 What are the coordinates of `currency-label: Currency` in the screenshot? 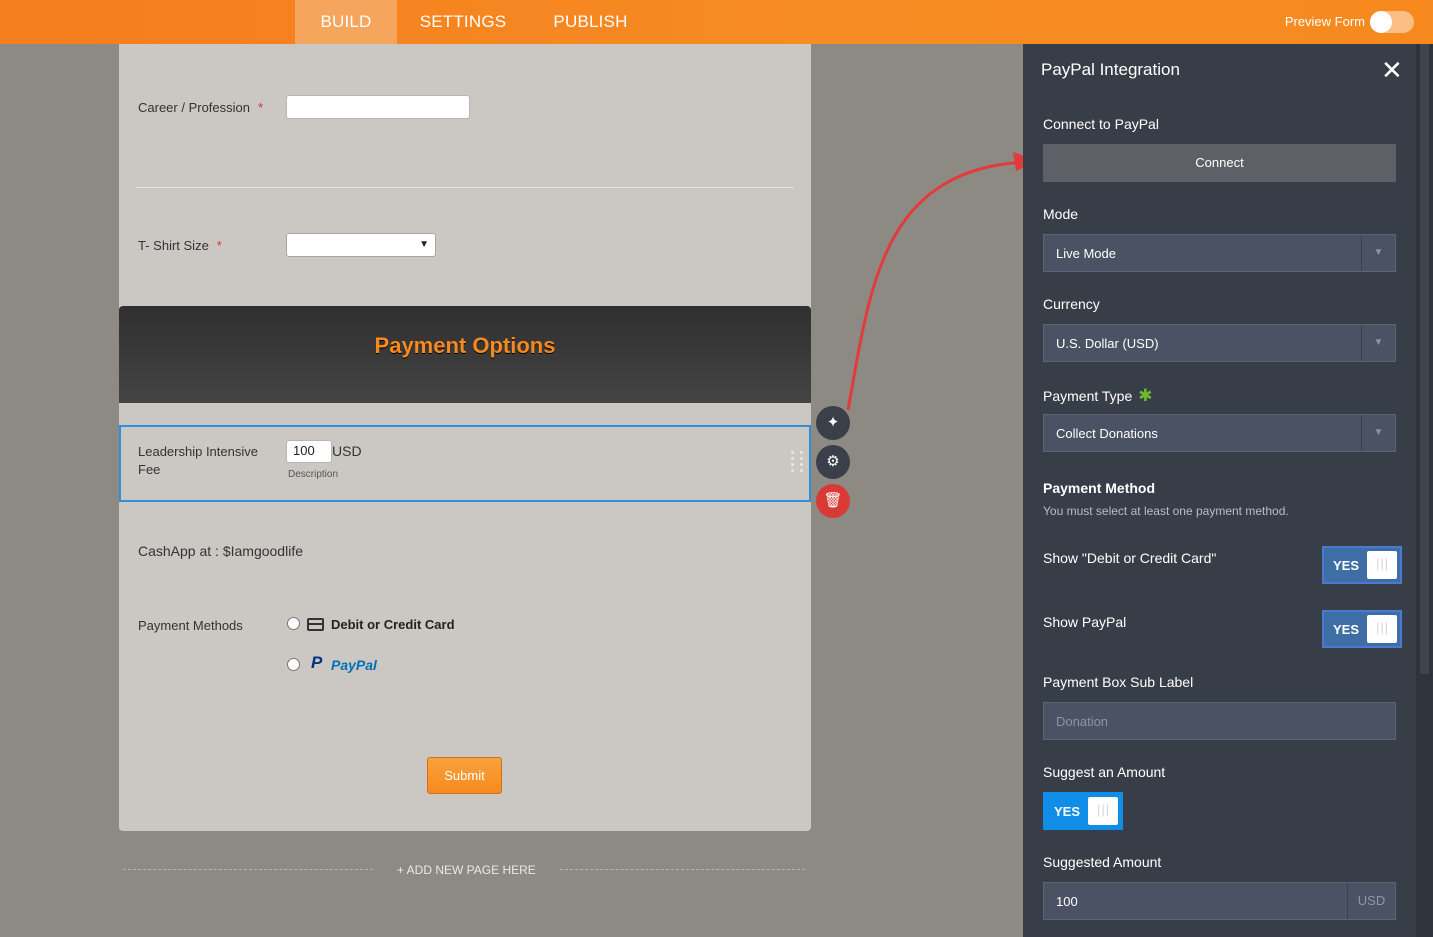 It's located at (1071, 304).